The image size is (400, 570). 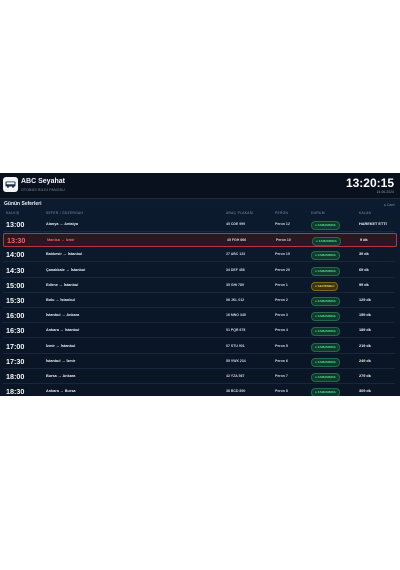 I want to click on departure-time: 16:00, so click(x=15, y=316).